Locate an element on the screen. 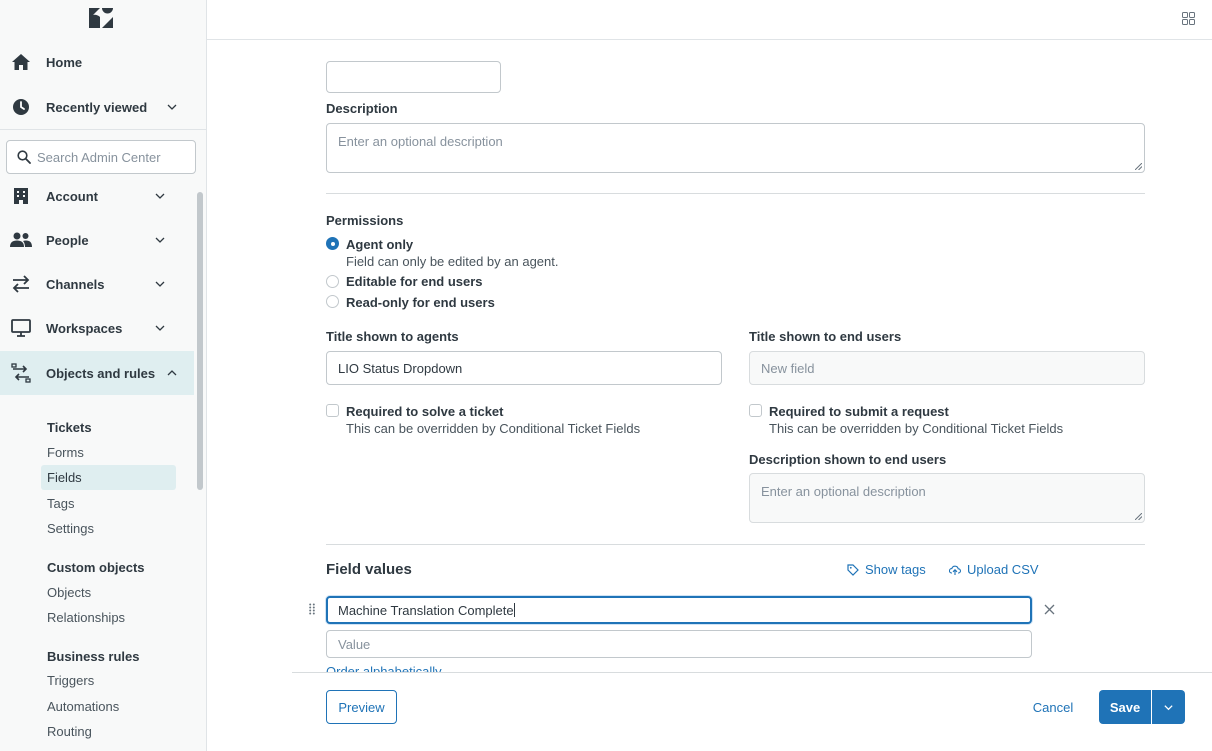 The width and height of the screenshot is (1212, 751). apps-grid-icon is located at coordinates (1188, 18).